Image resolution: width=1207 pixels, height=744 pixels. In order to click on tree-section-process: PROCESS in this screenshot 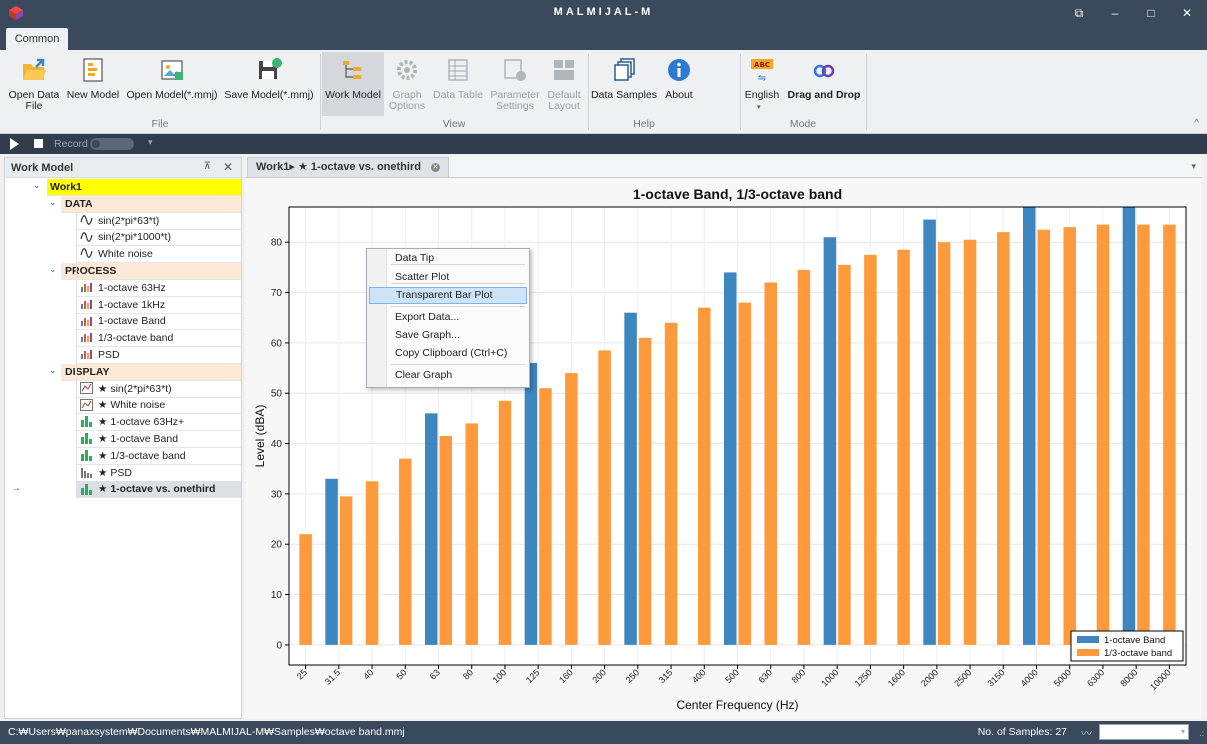, I will do `click(151, 271)`.